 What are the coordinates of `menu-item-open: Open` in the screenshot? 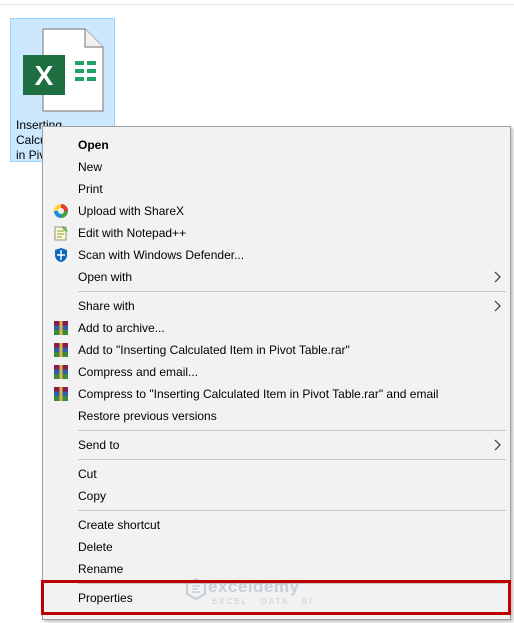 It's located at (276, 145).